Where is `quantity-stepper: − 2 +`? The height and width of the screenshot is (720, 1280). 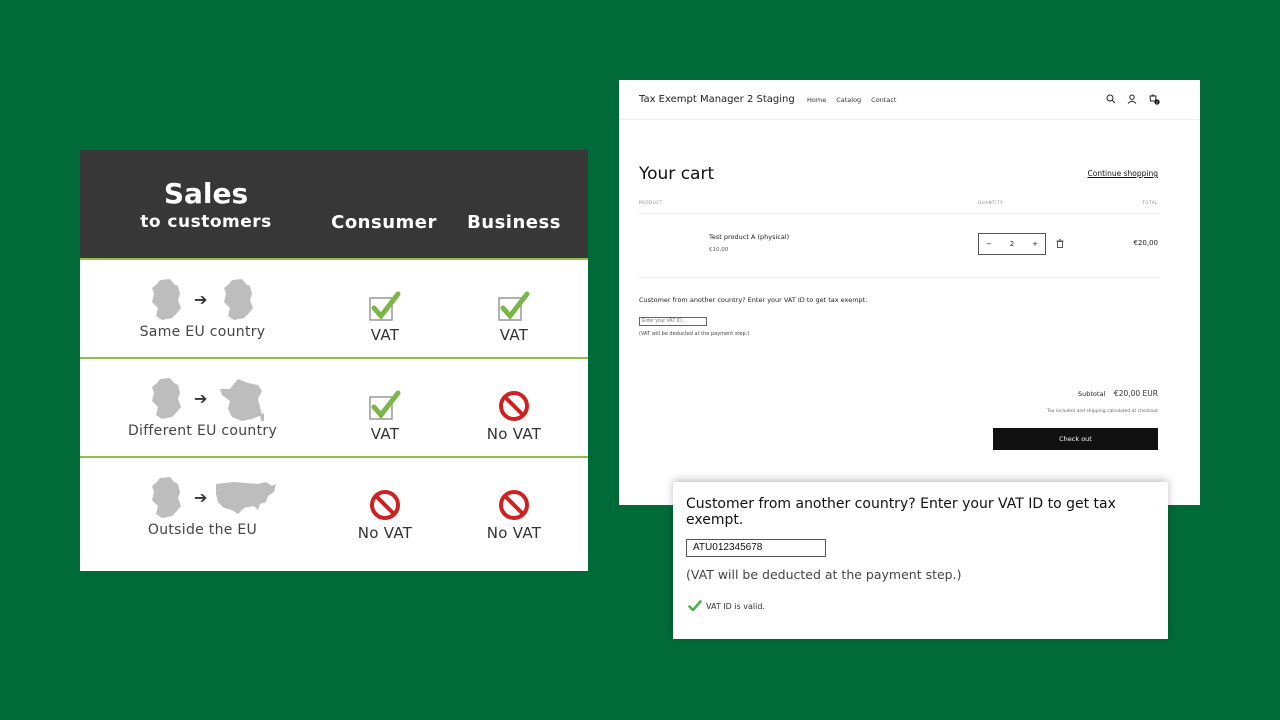 quantity-stepper: − 2 + is located at coordinates (1012, 244).